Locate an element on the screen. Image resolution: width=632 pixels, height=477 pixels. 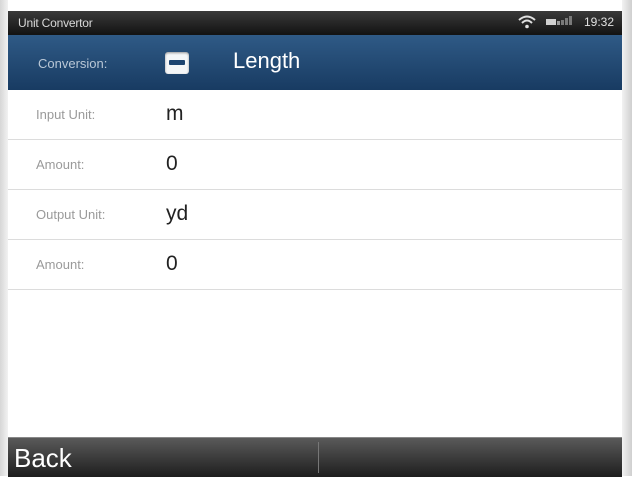
softkey-right is located at coordinates (471, 457).